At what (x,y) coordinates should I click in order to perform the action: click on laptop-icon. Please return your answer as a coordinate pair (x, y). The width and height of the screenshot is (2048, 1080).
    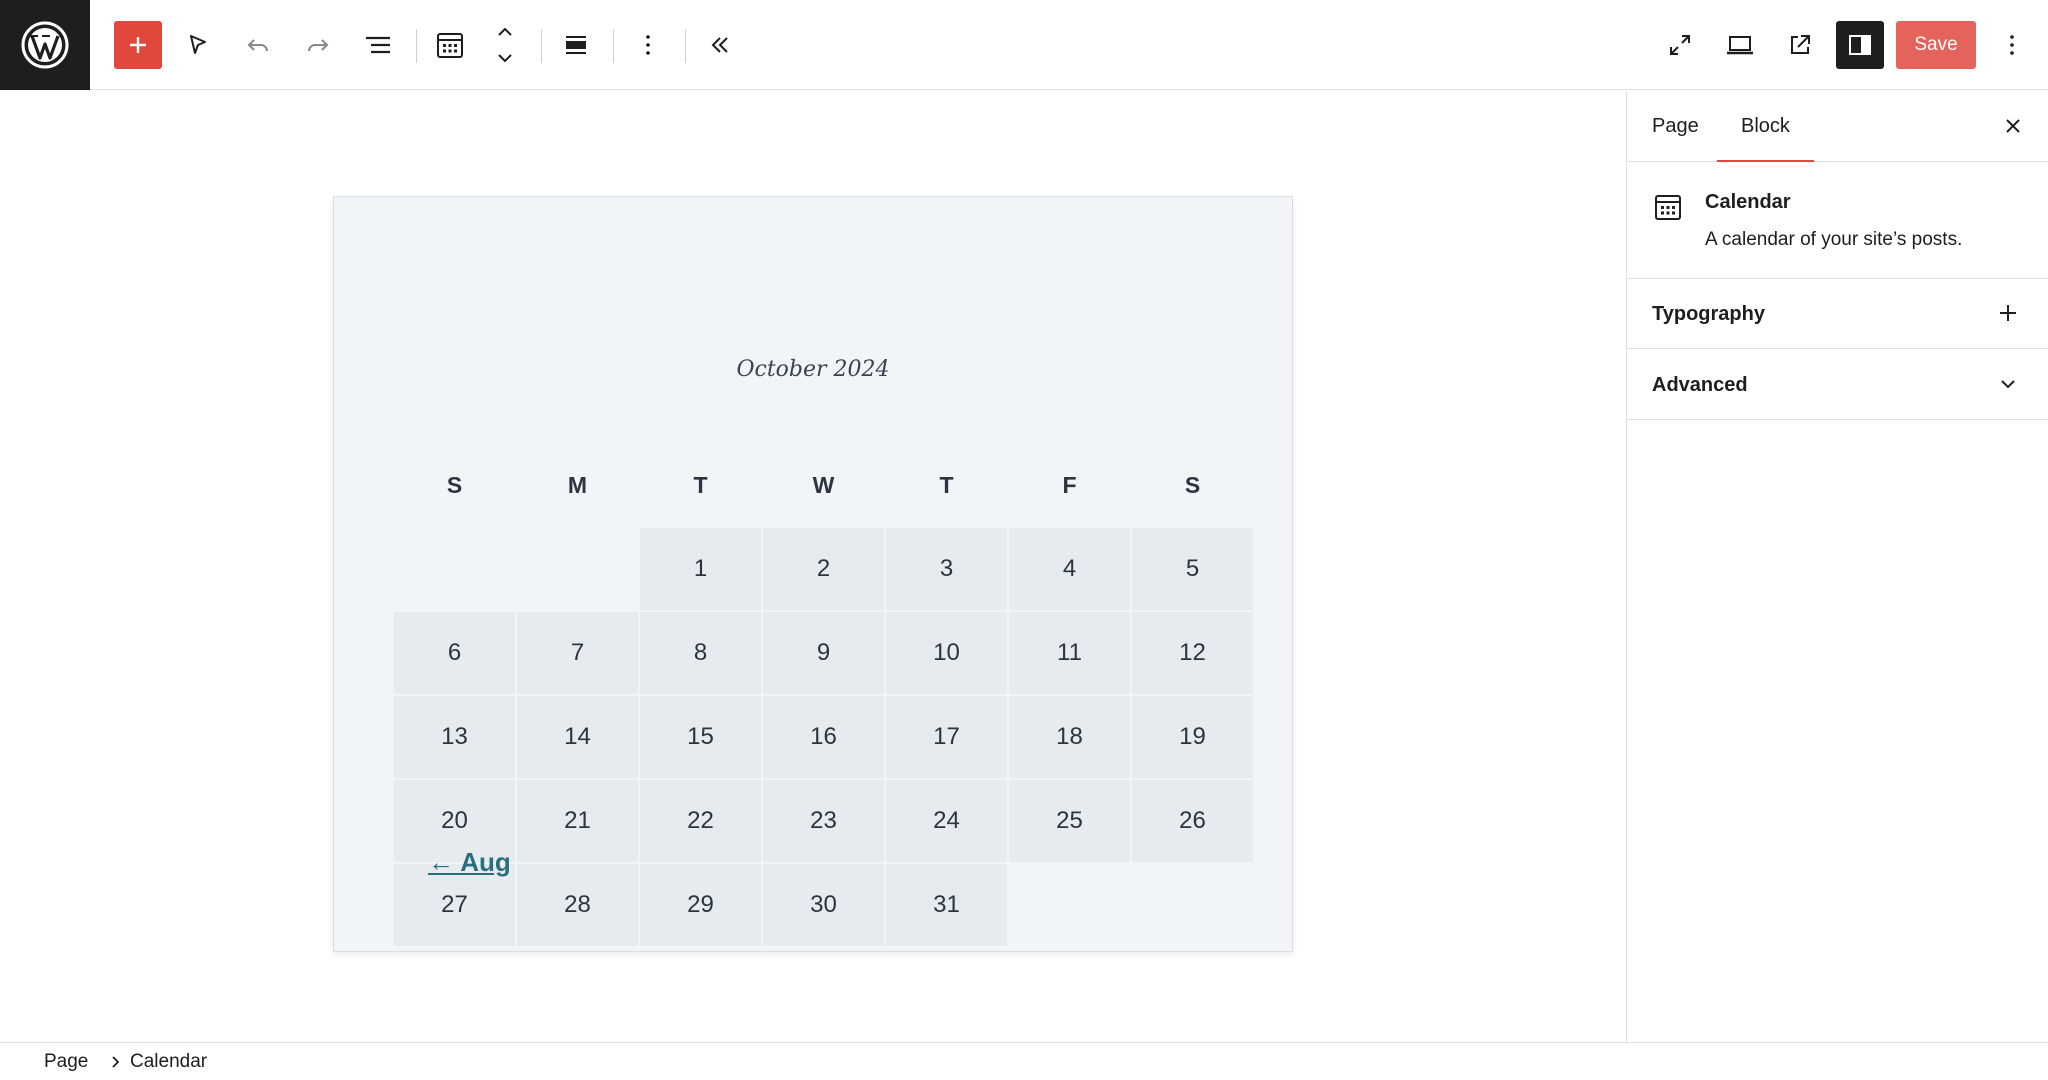
    Looking at the image, I should click on (1740, 45).